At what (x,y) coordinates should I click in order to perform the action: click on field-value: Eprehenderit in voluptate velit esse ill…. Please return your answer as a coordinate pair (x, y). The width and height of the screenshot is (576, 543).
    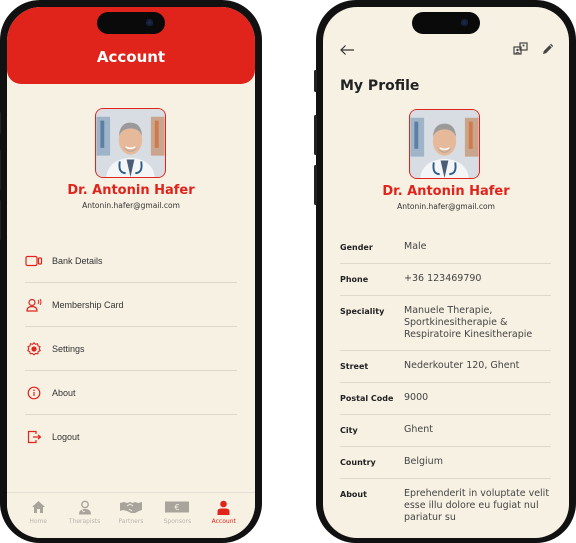
    Looking at the image, I should click on (477, 505).